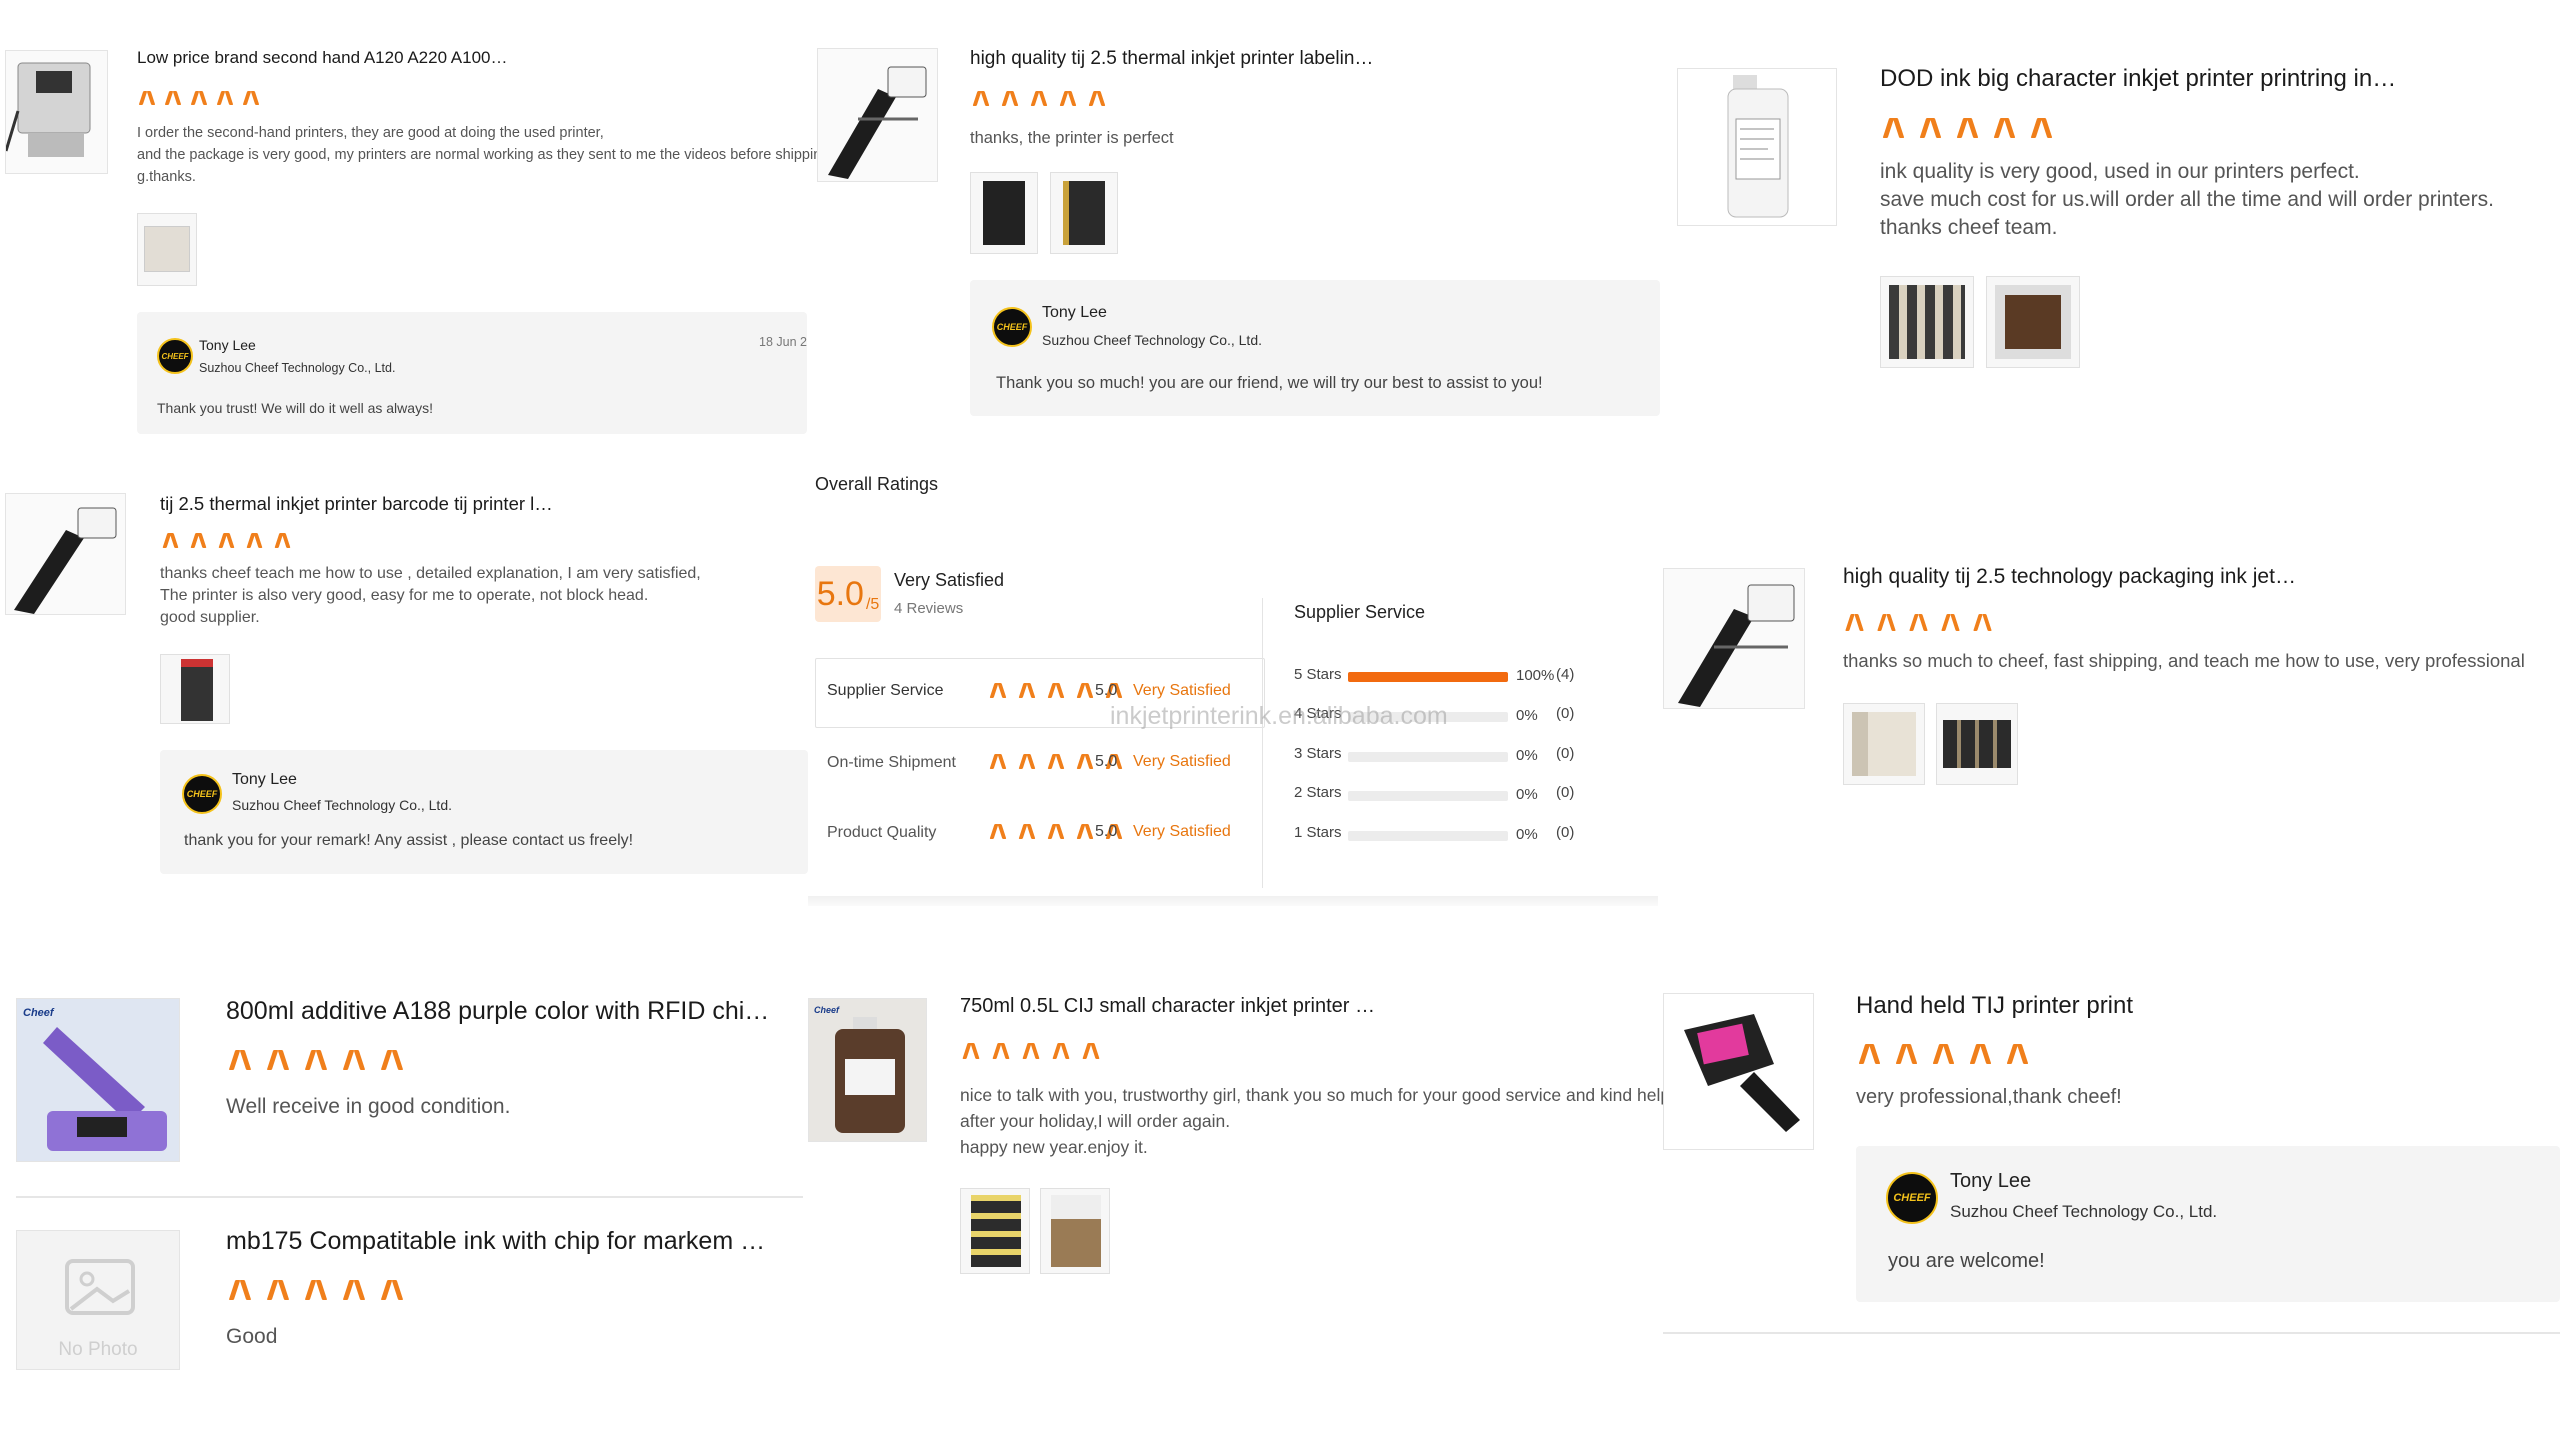 This screenshot has height=1440, width=2560. Describe the element at coordinates (1233, 901) in the screenshot. I see `section-divider` at that location.